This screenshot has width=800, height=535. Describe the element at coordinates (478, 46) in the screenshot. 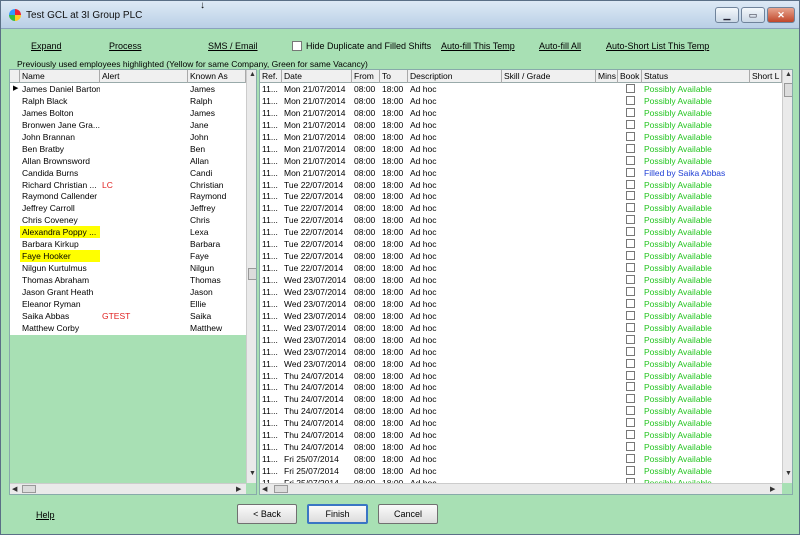

I see `autofill-temp-link: Auto-fill This Temp` at that location.